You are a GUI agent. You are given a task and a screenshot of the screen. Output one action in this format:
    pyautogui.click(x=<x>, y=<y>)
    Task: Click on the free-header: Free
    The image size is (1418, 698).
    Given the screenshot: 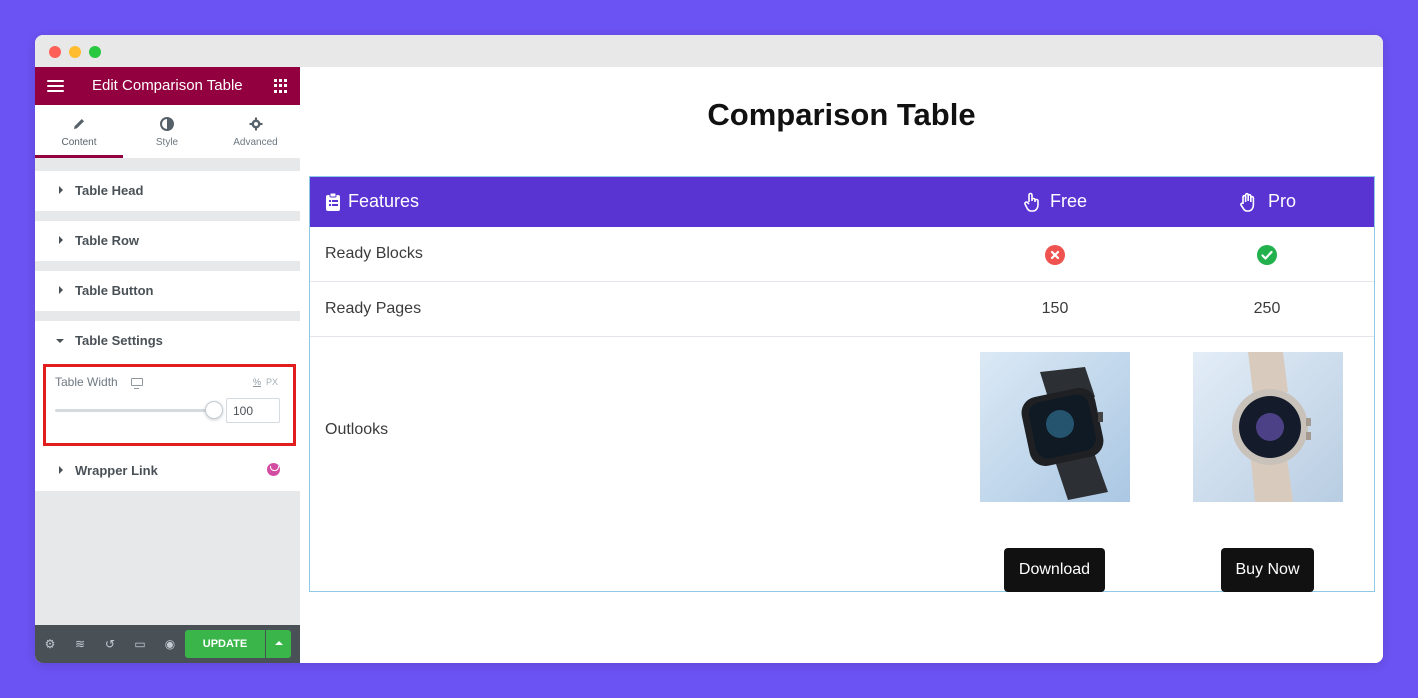 What is the action you would take?
    pyautogui.click(x=1069, y=201)
    